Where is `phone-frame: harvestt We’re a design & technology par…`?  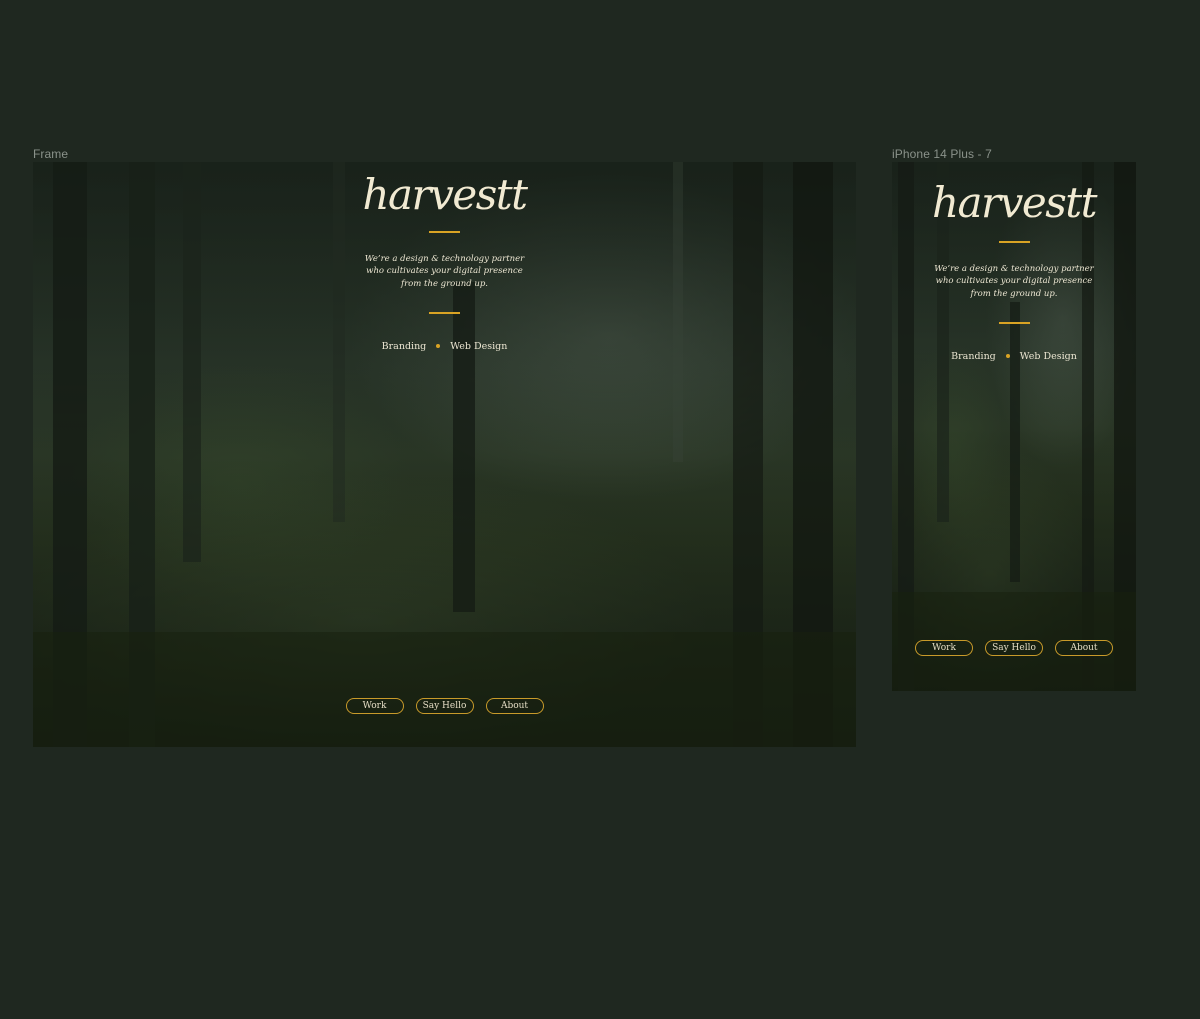 phone-frame: harvestt We’re a design & technology par… is located at coordinates (1014, 426).